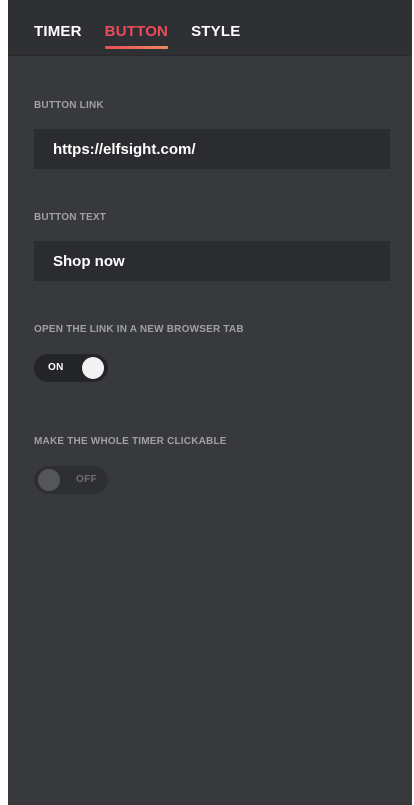 This screenshot has height=805, width=414. What do you see at coordinates (136, 36) in the screenshot?
I see `tab-button: BUTTON` at bounding box center [136, 36].